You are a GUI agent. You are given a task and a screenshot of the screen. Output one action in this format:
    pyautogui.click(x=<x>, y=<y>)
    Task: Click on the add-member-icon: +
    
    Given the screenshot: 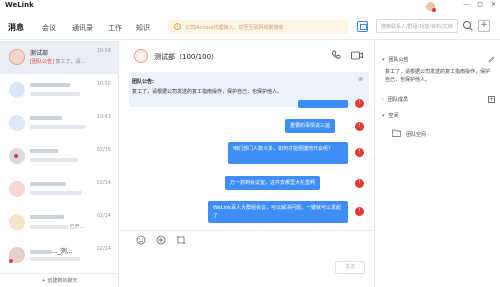 What is the action you would take?
    pyautogui.click(x=491, y=99)
    